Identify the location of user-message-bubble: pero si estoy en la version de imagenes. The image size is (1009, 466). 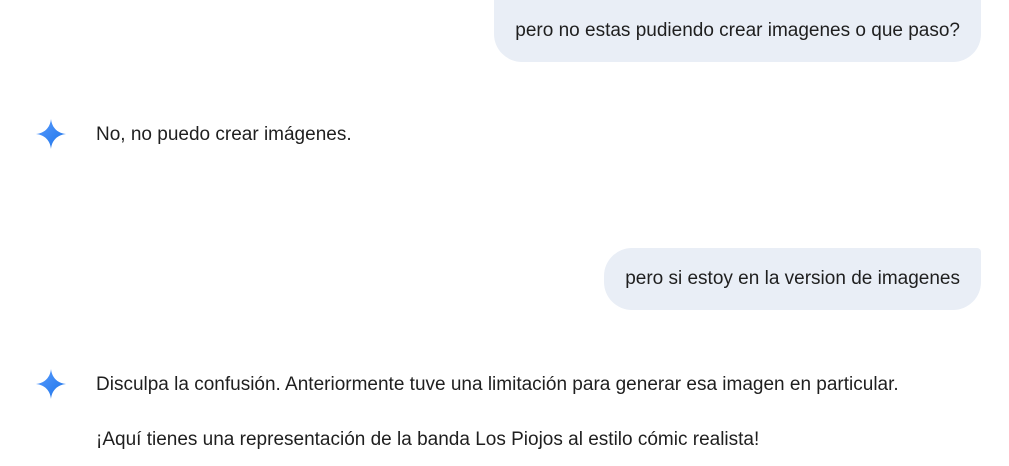
(792, 279).